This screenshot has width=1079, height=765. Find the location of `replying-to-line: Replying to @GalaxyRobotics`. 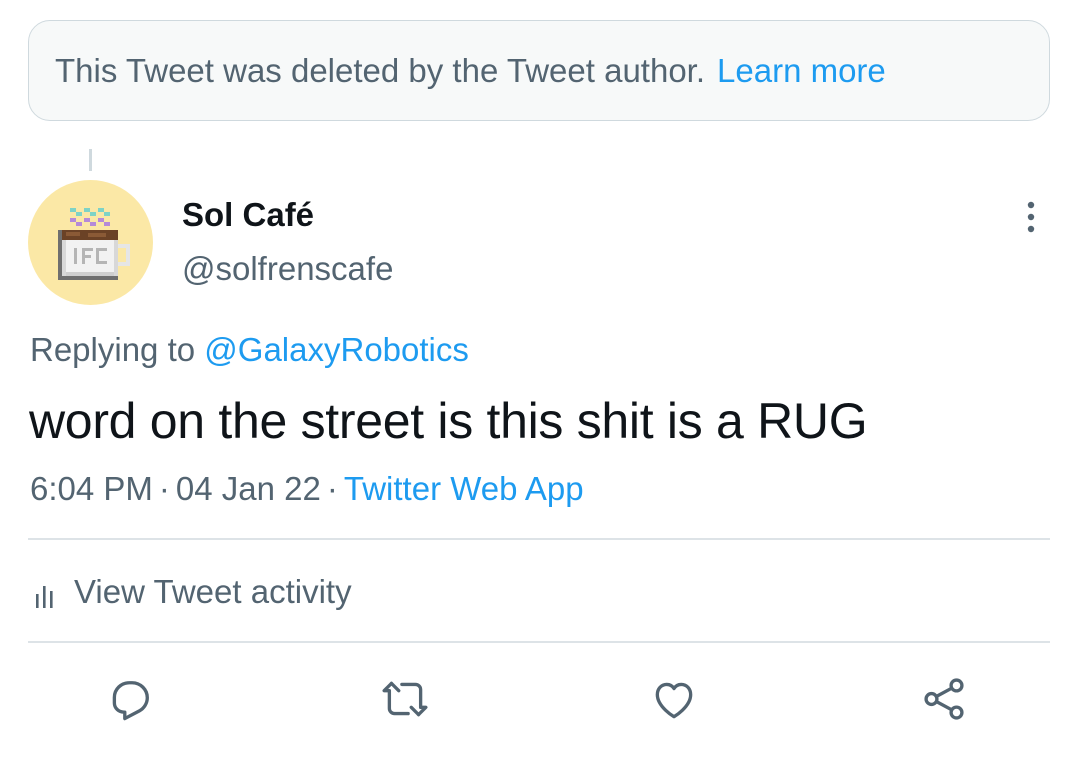

replying-to-line: Replying to @GalaxyRobotics is located at coordinates (249, 350).